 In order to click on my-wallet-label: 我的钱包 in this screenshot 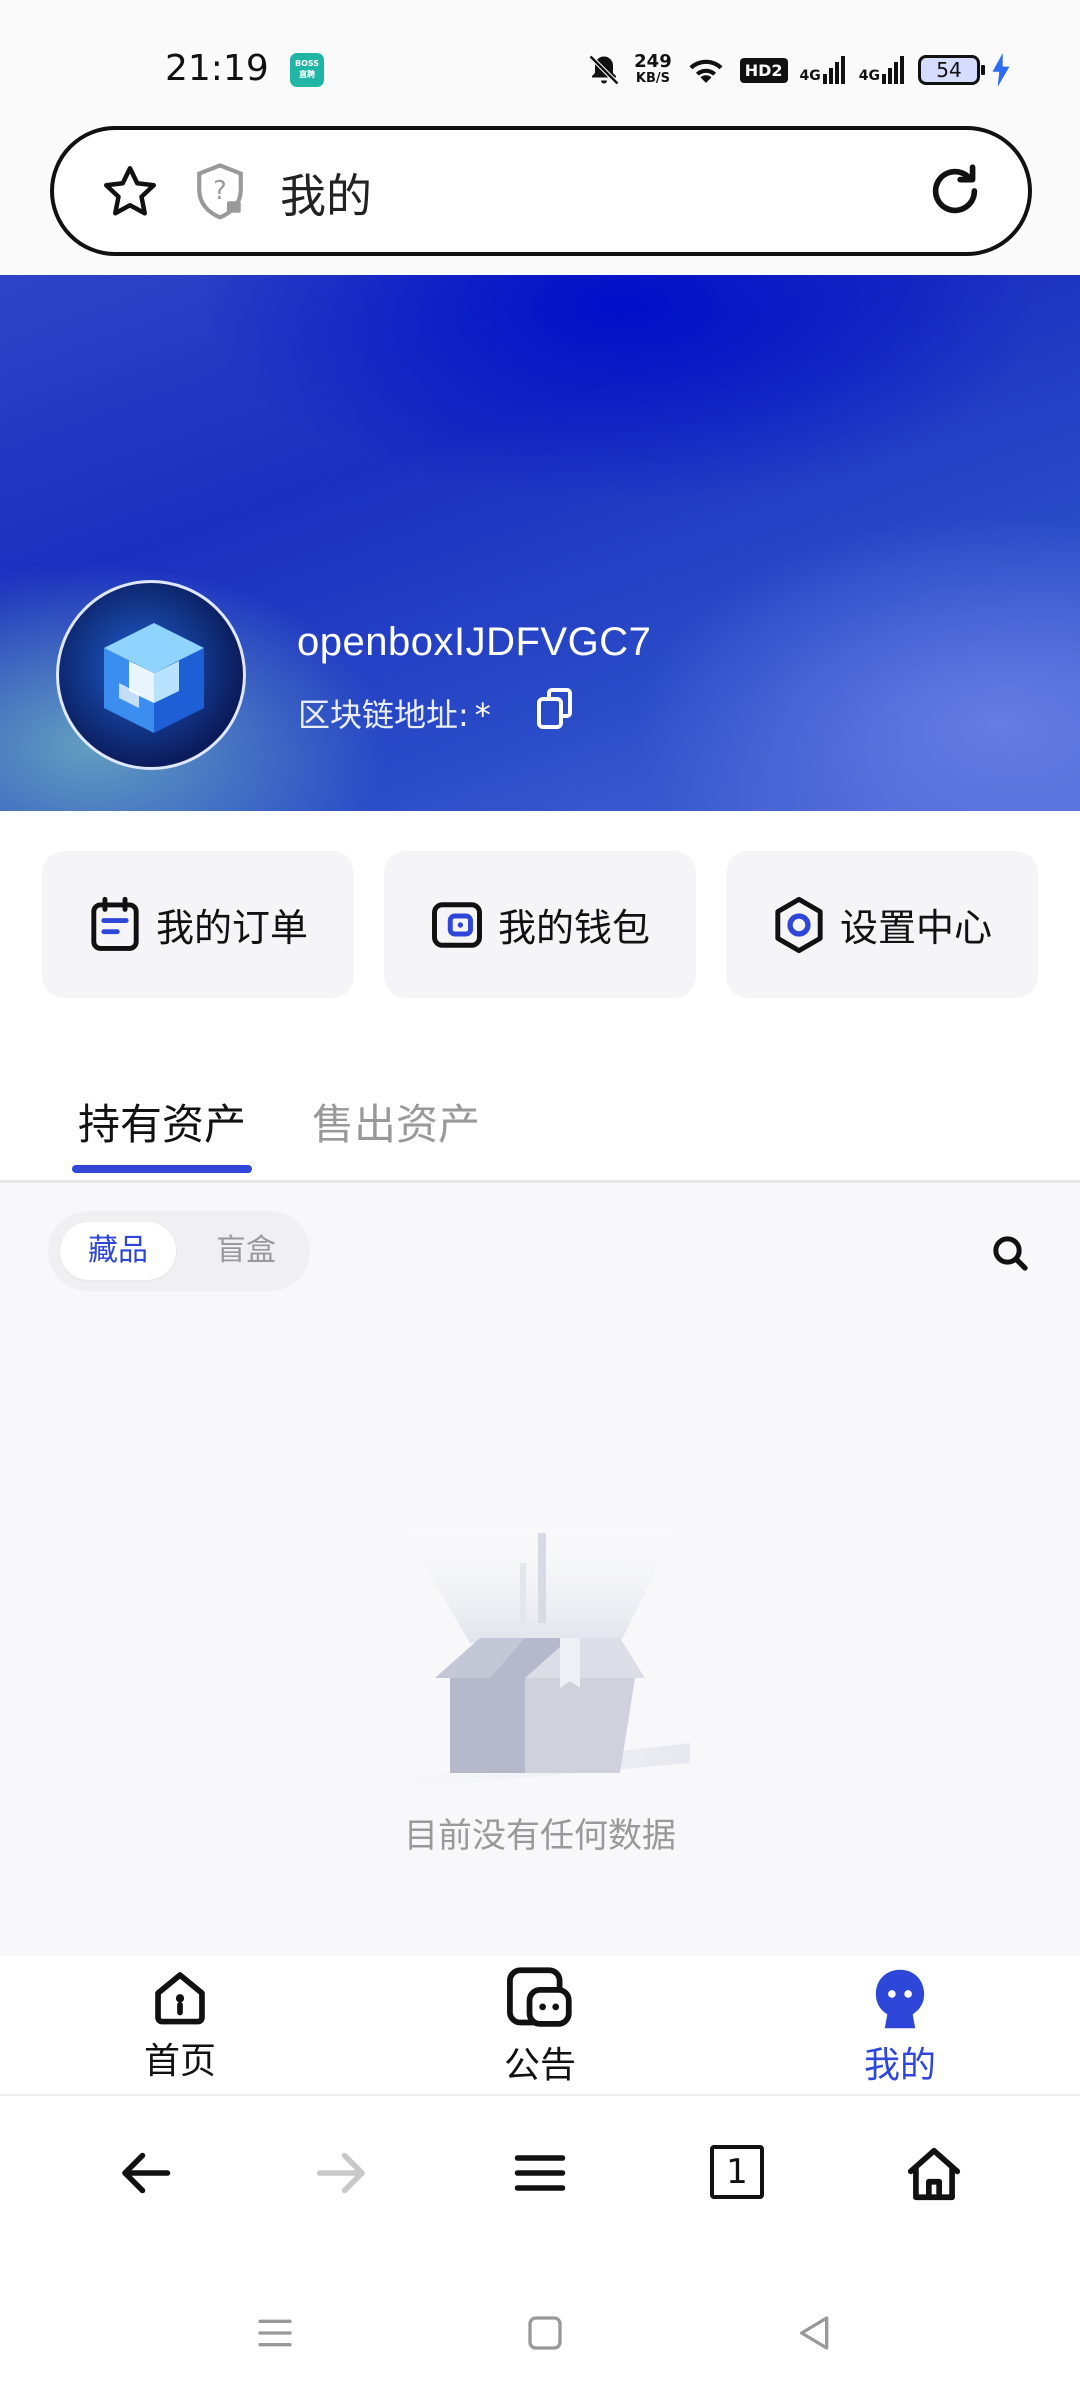, I will do `click(573, 928)`.